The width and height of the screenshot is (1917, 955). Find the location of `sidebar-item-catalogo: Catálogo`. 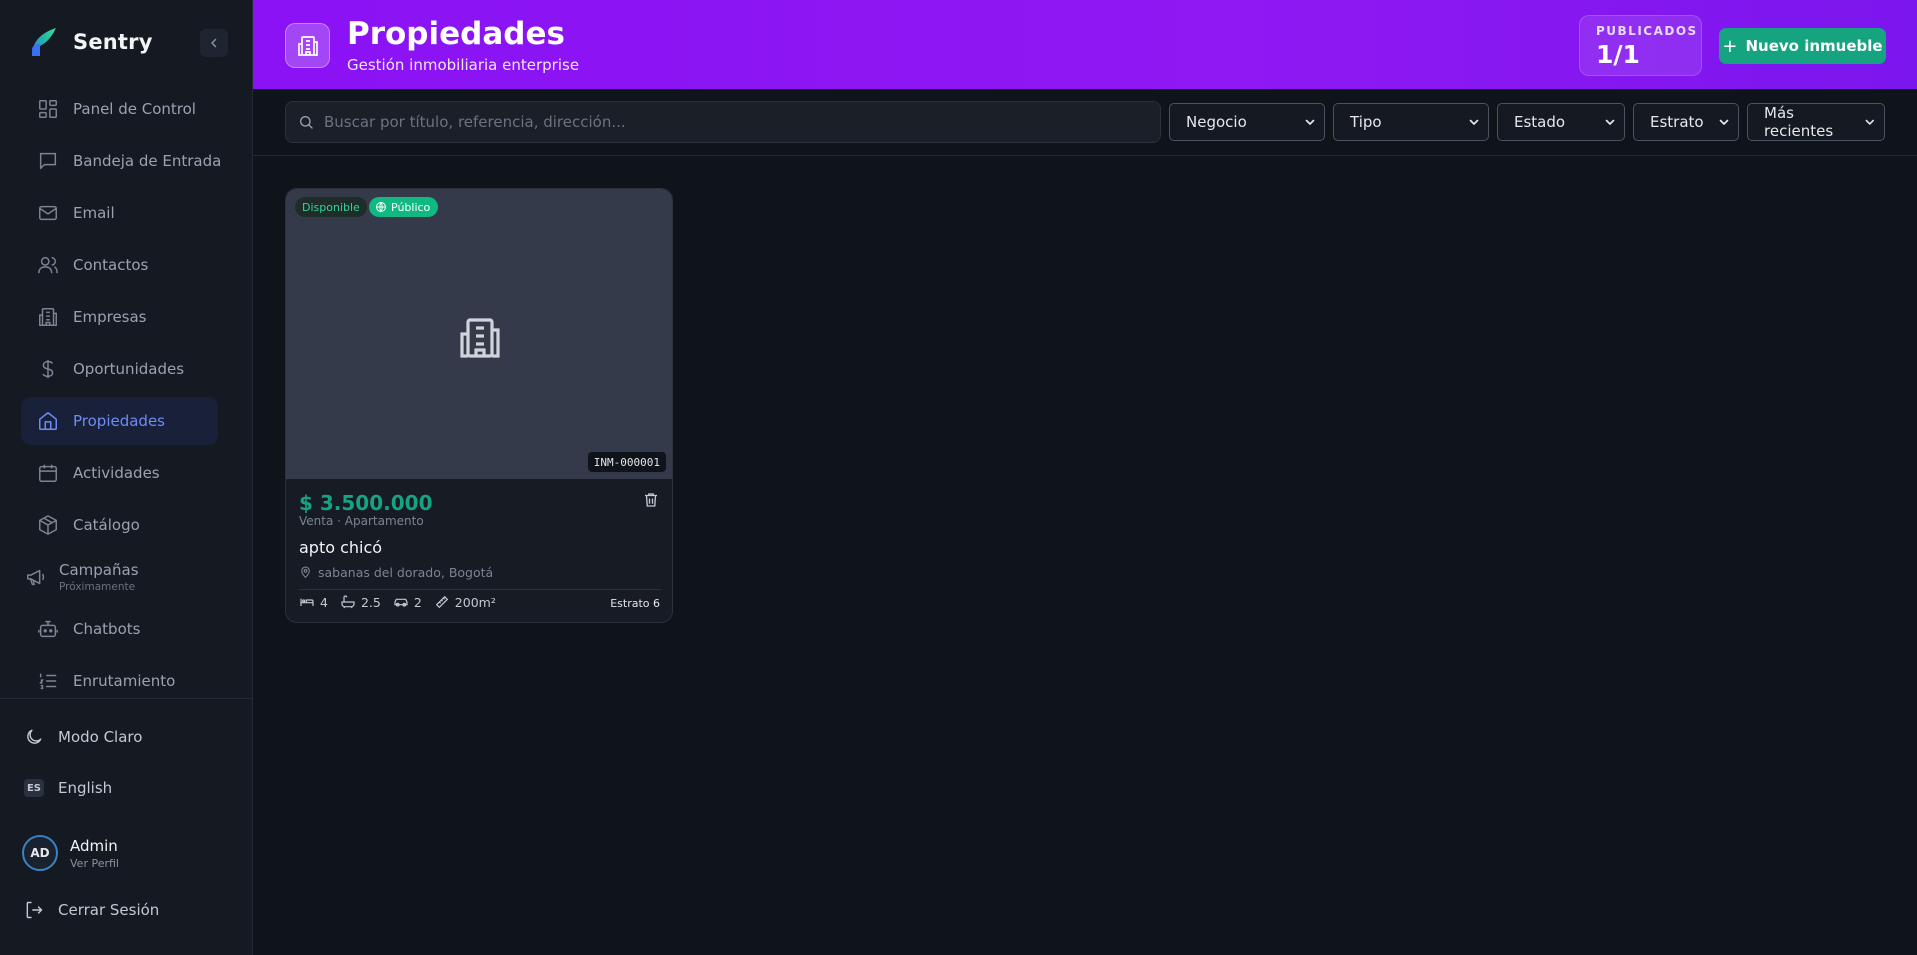

sidebar-item-catalogo: Catálogo is located at coordinates (119, 525).